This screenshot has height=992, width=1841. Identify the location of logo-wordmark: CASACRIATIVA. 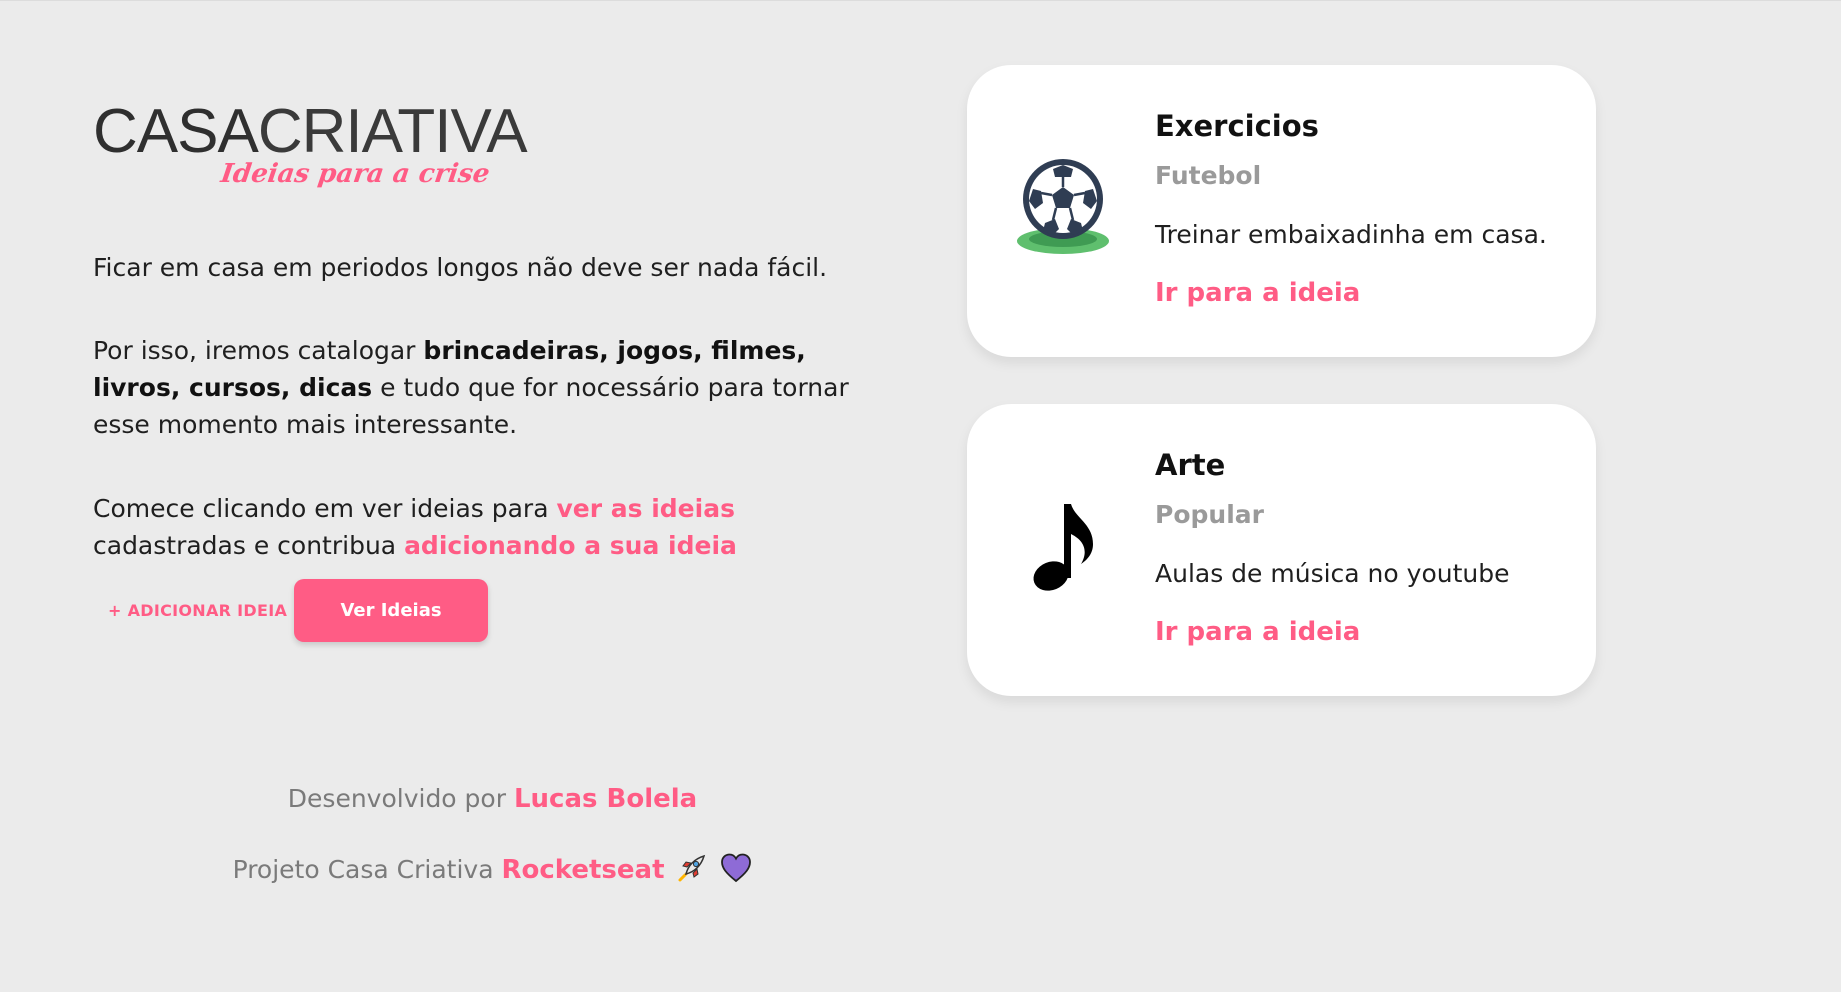
(328, 132).